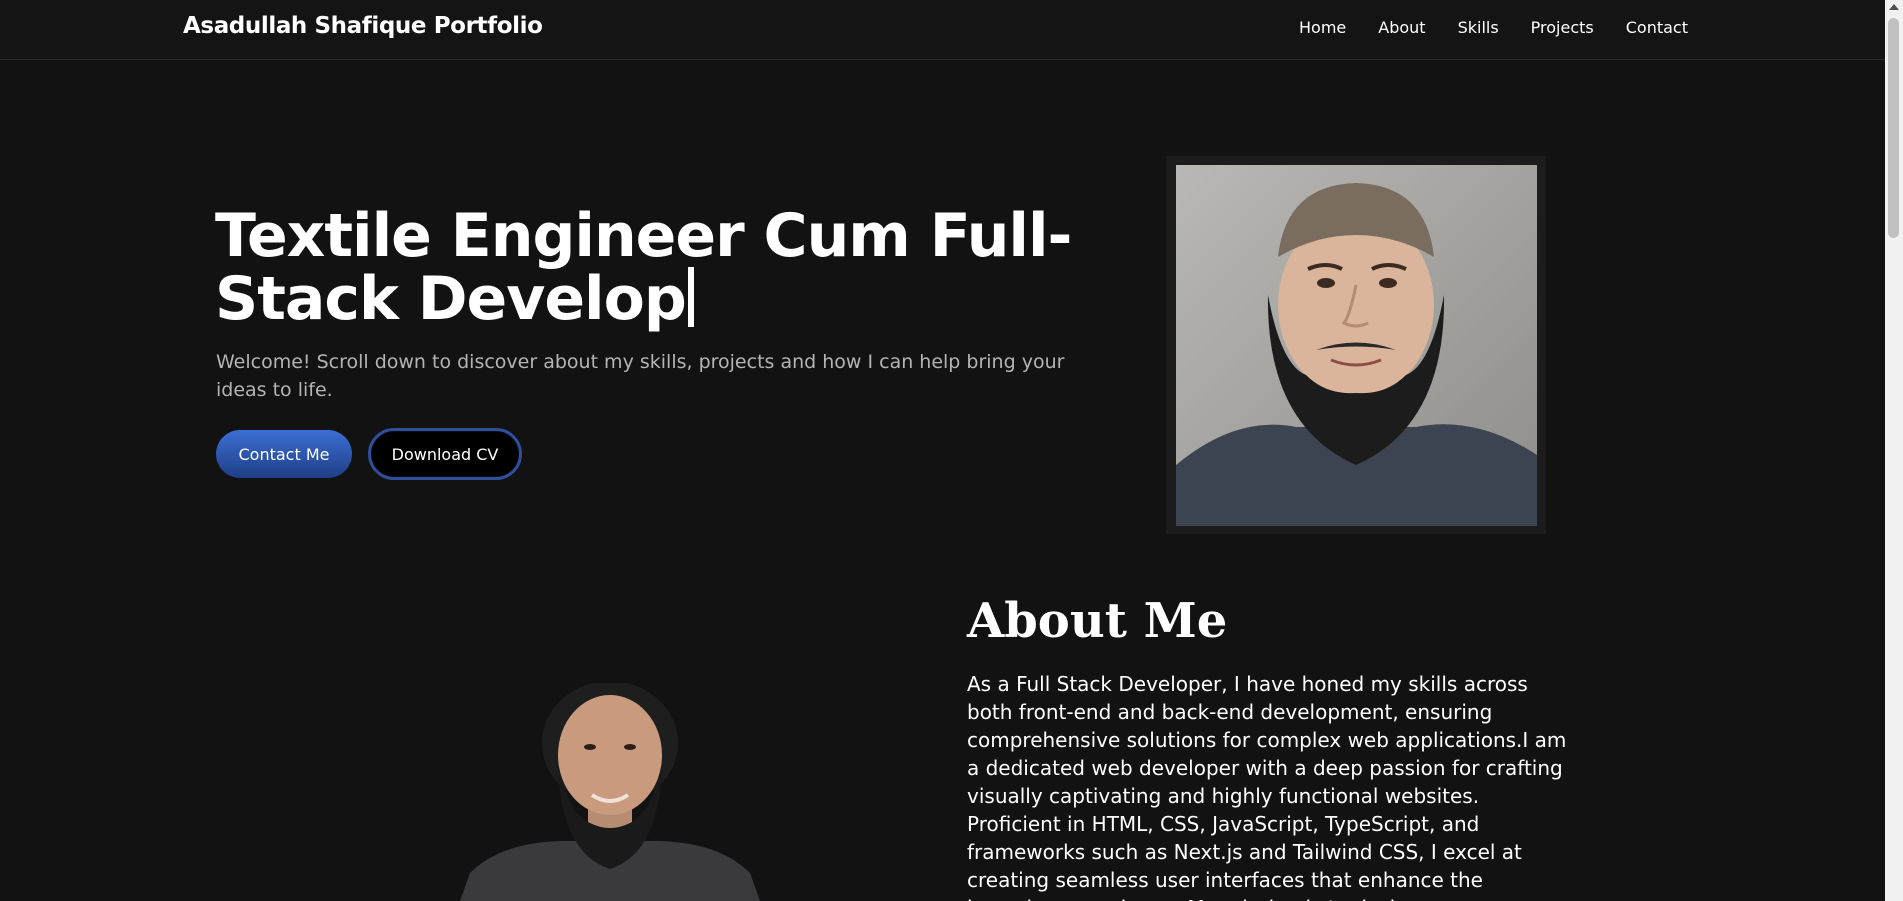  I want to click on nav-link-skills: Skills, so click(1478, 27).